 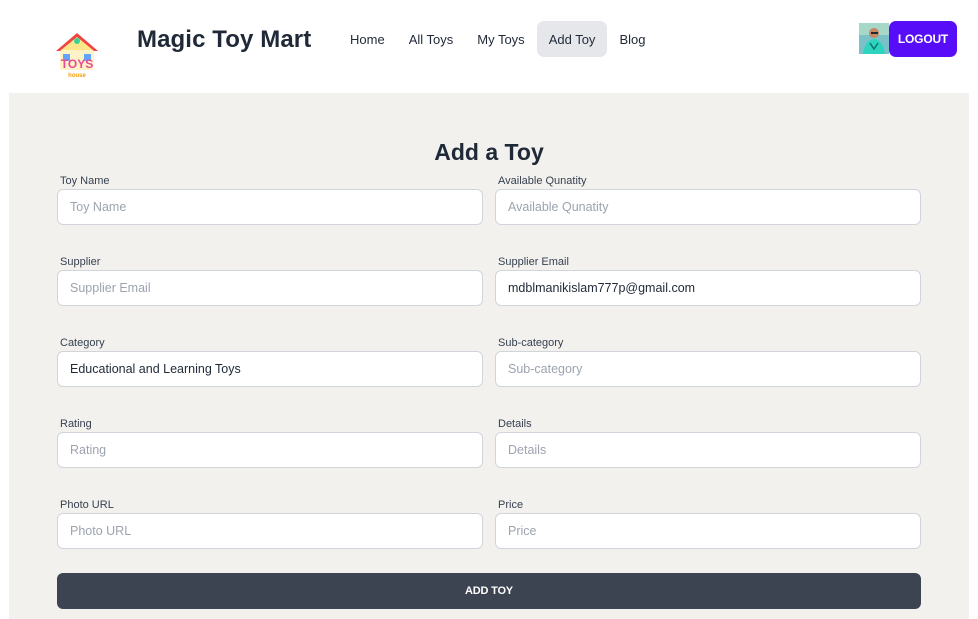 I want to click on supplier-email-label: Supplier Email, so click(x=533, y=262).